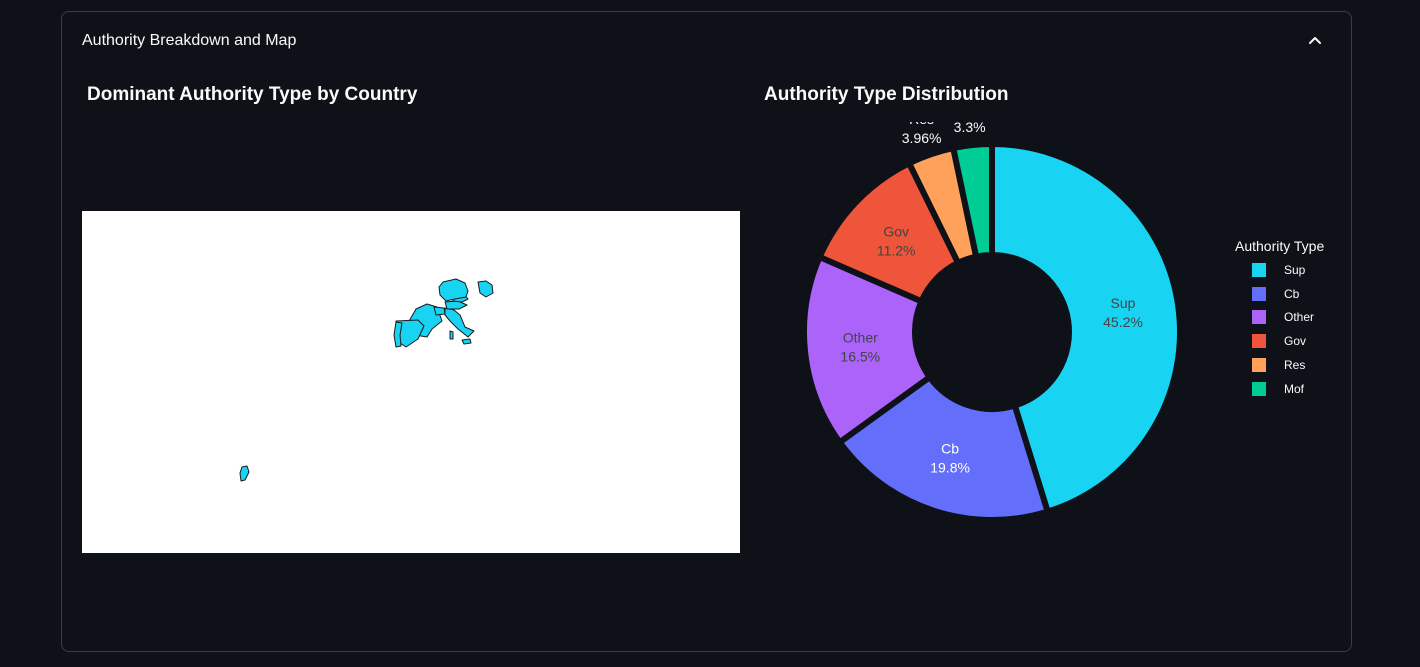 The image size is (1420, 667). What do you see at coordinates (970, 128) in the screenshot?
I see `slice-percent-mof: 3.3%` at bounding box center [970, 128].